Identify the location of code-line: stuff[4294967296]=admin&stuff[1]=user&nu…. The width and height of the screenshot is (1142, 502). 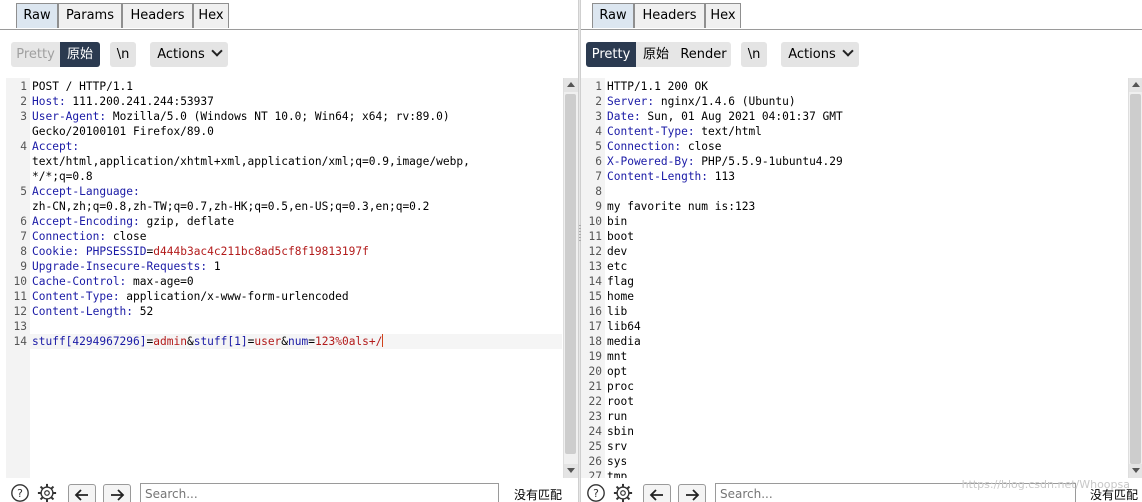
(208, 341).